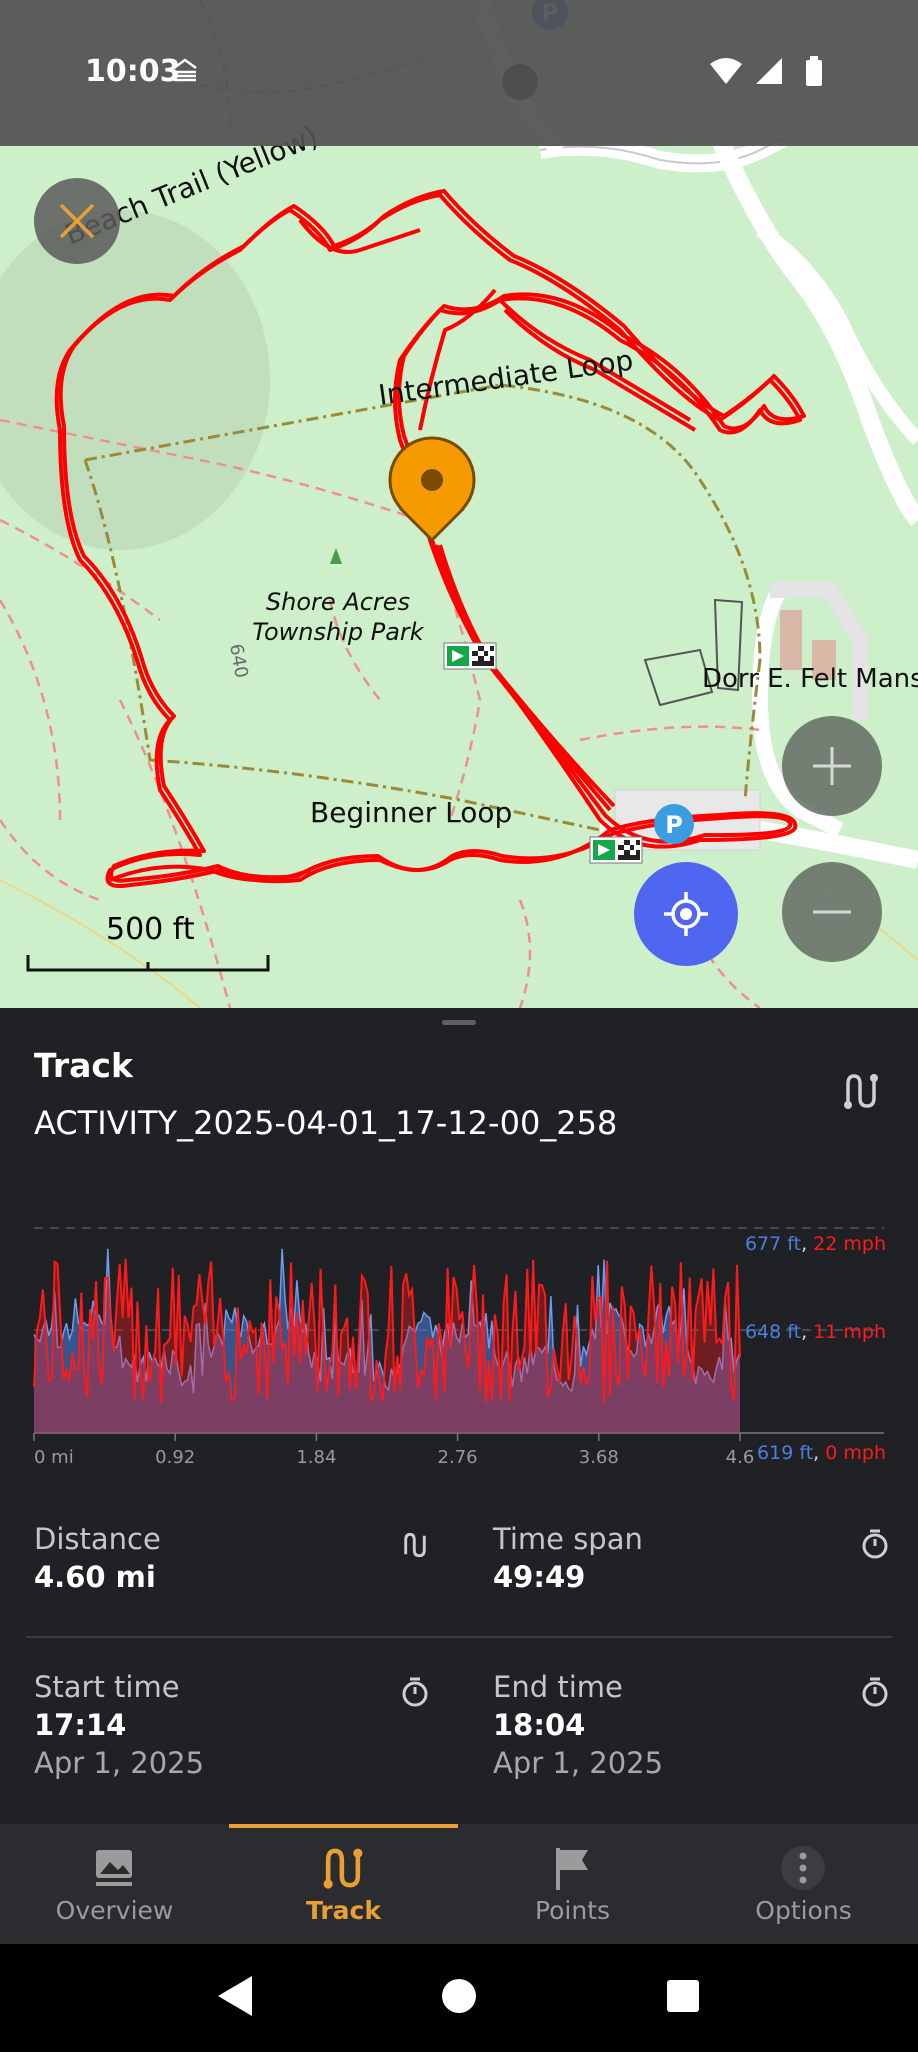 The height and width of the screenshot is (2052, 918). Describe the element at coordinates (133, 71) in the screenshot. I see `status-time: 10:03` at that location.